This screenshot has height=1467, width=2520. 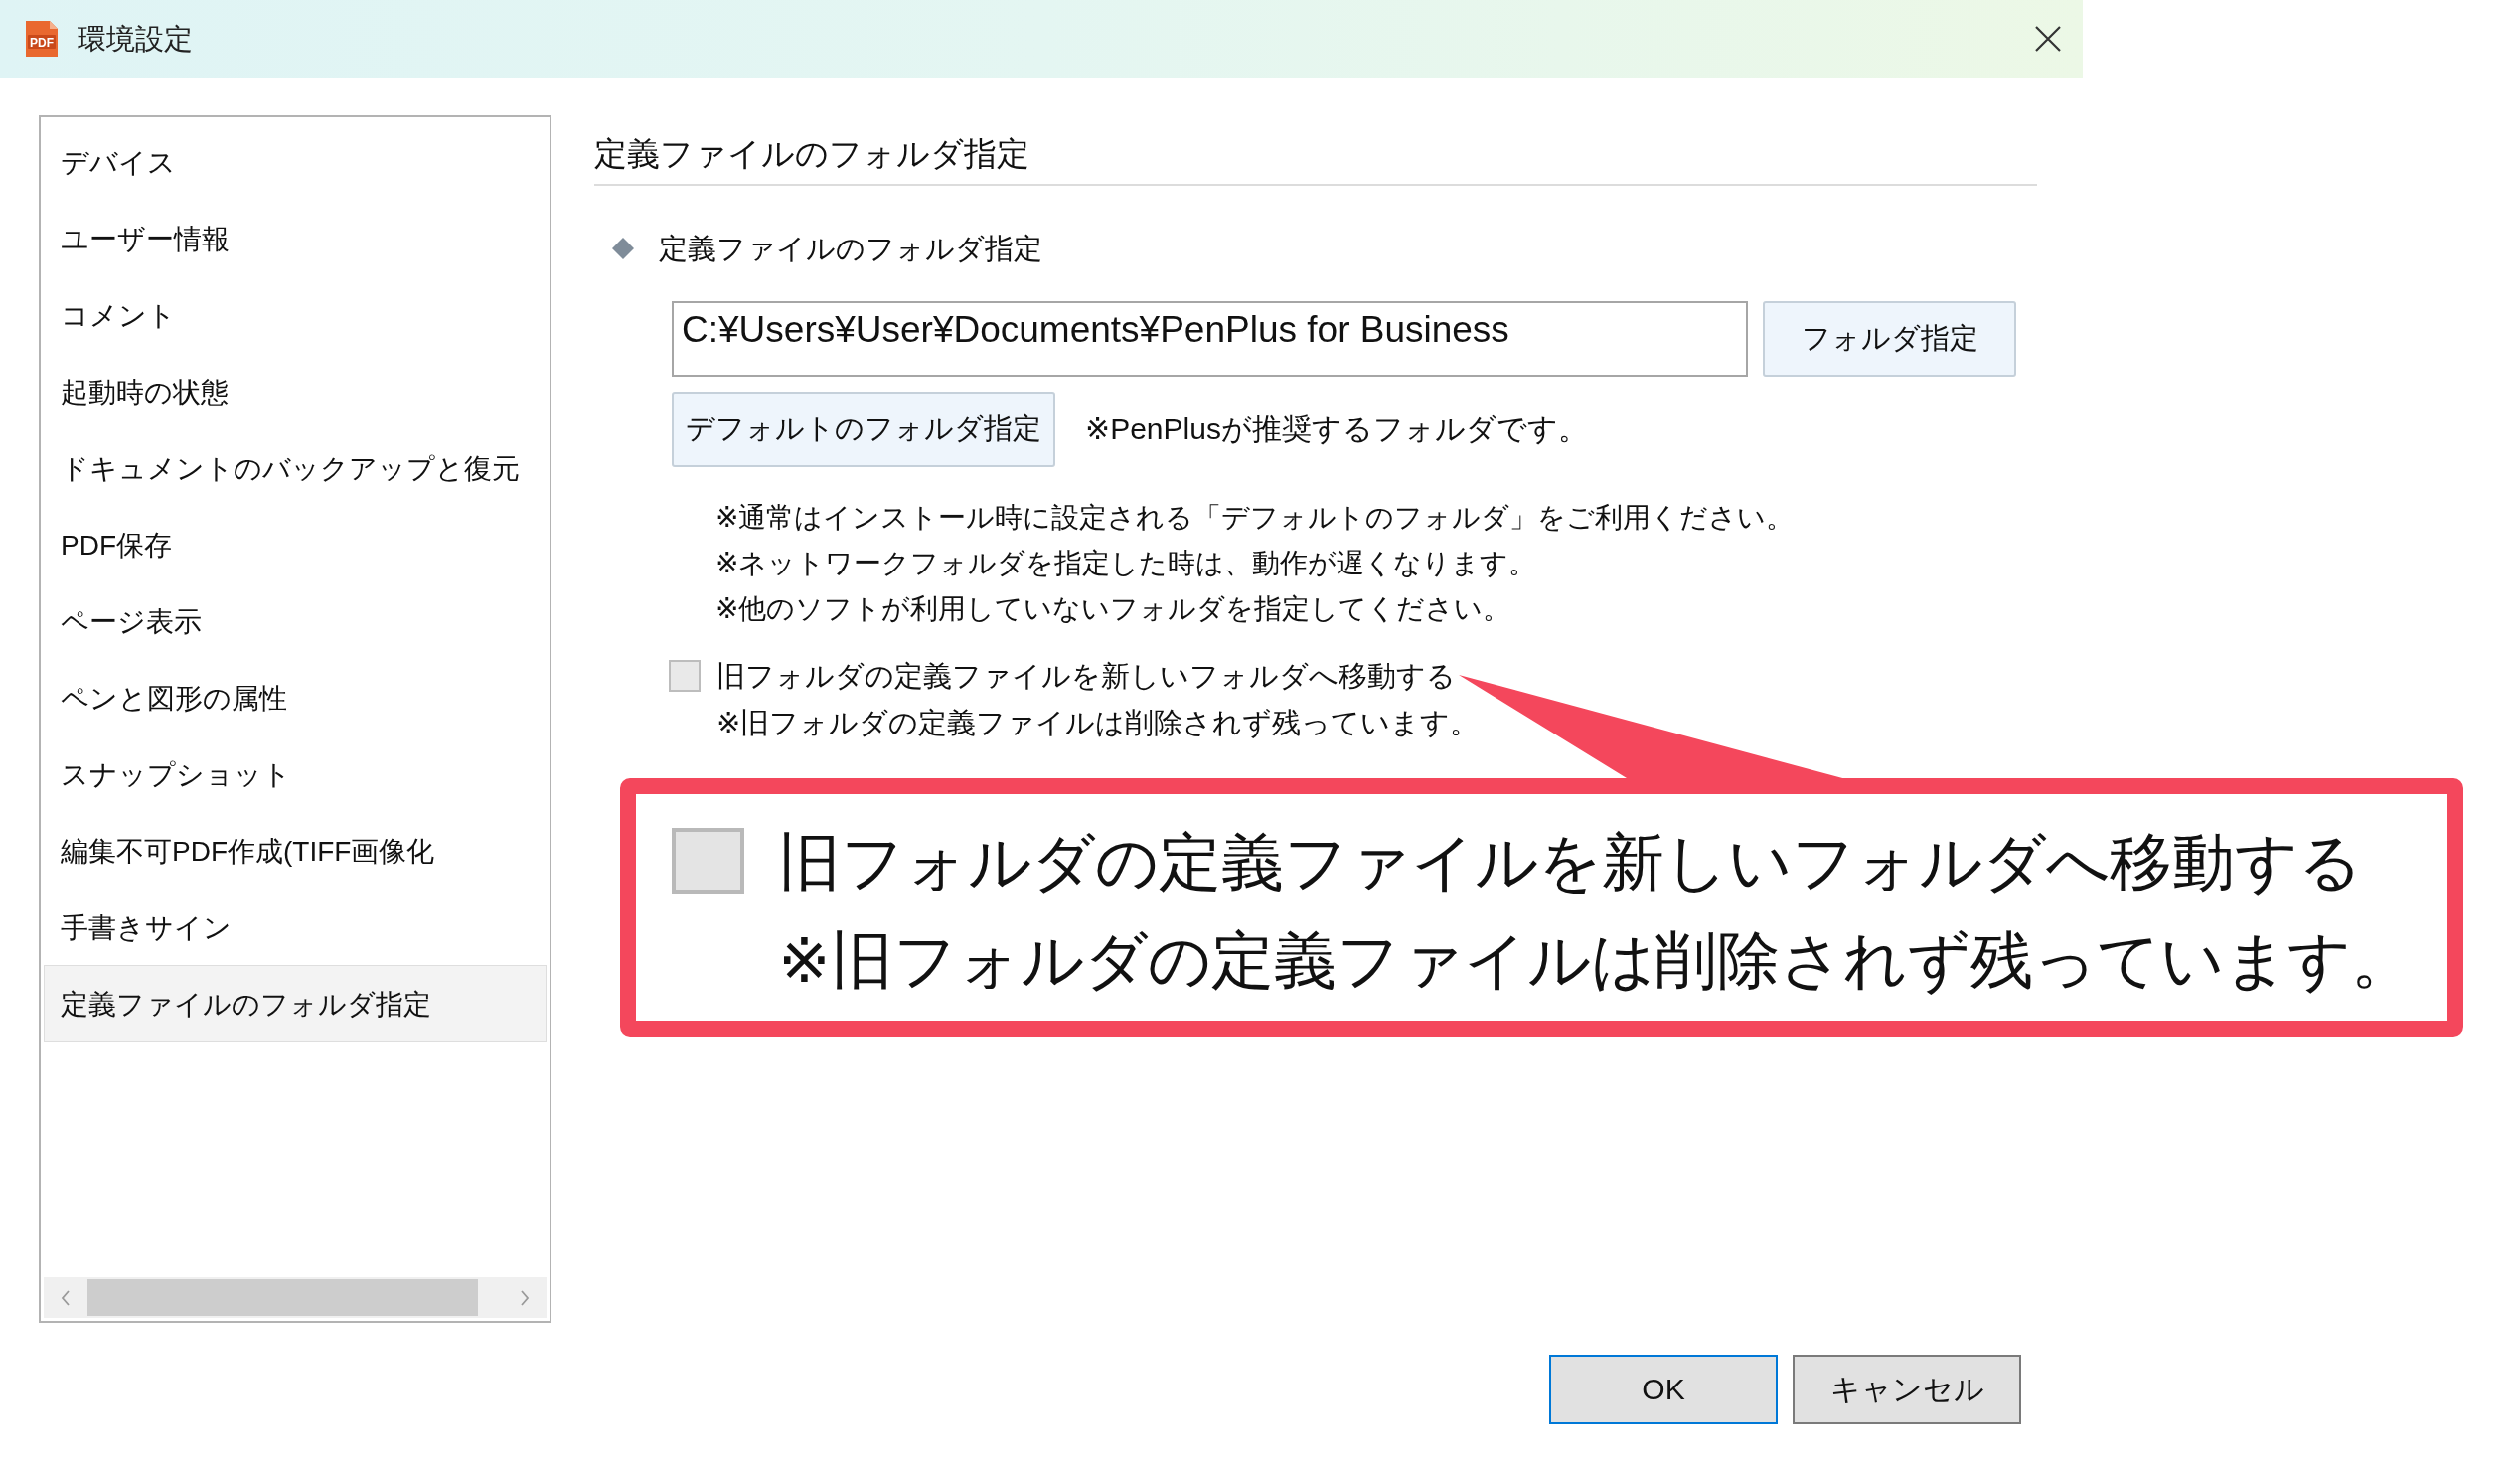 What do you see at coordinates (525, 1297) in the screenshot?
I see `chevron-right-icon` at bounding box center [525, 1297].